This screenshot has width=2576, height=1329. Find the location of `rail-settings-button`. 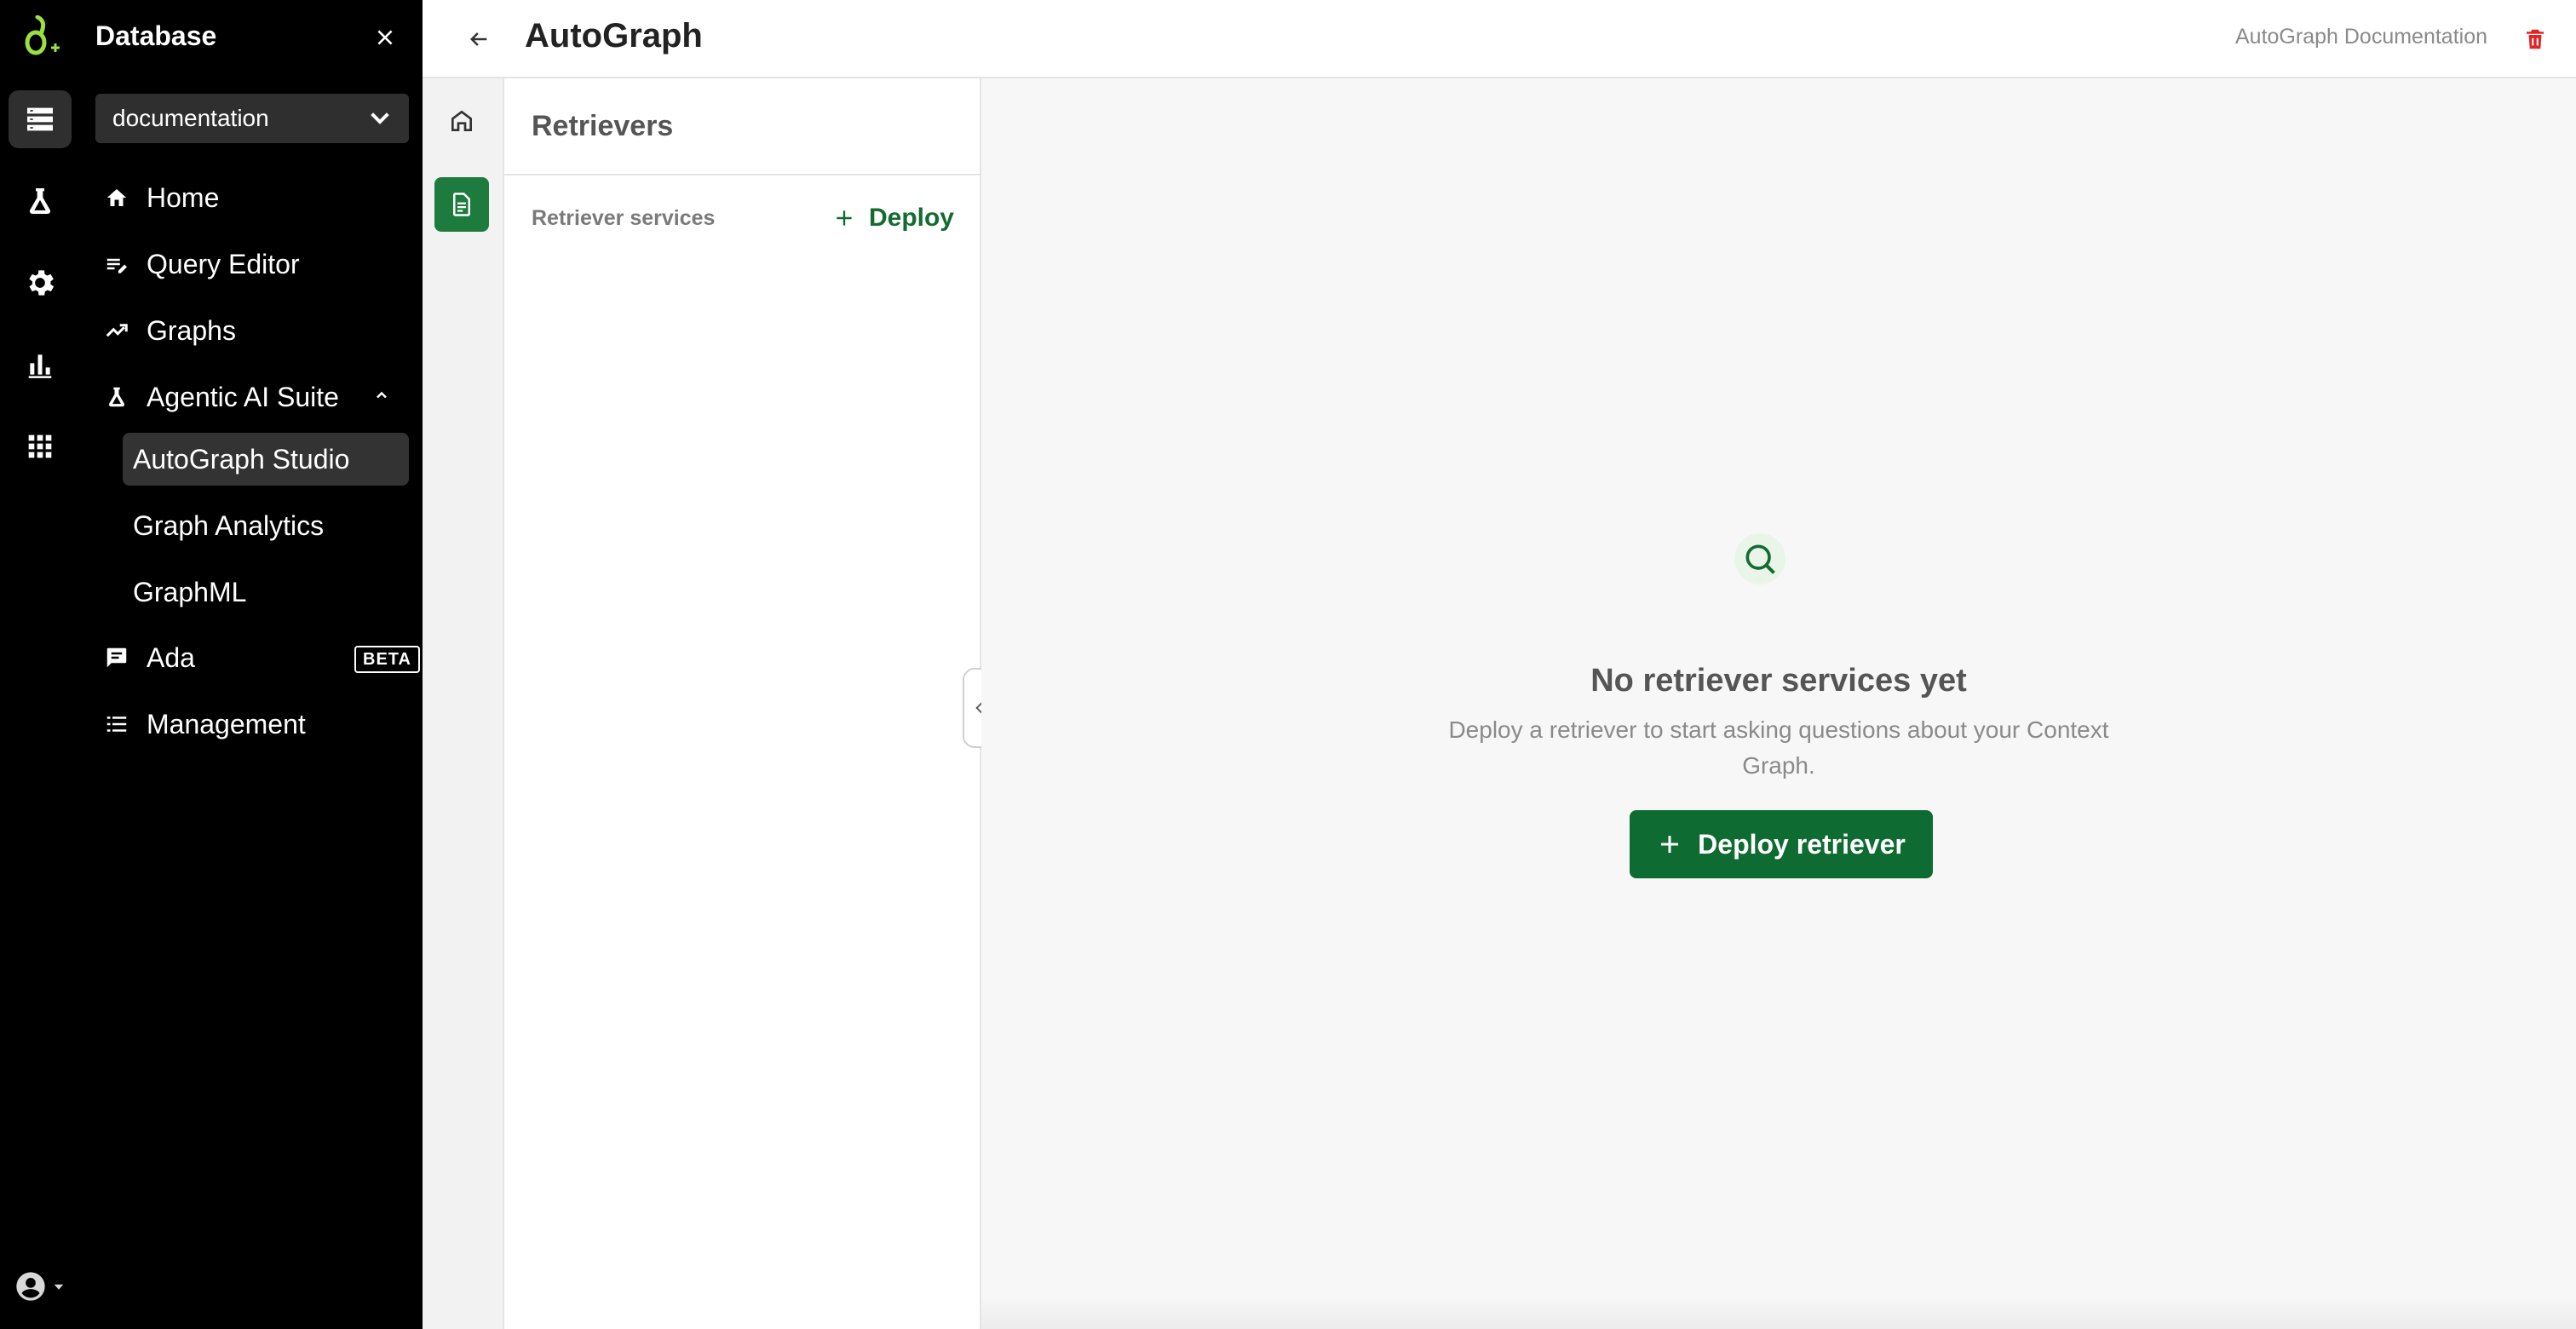

rail-settings-button is located at coordinates (41, 283).